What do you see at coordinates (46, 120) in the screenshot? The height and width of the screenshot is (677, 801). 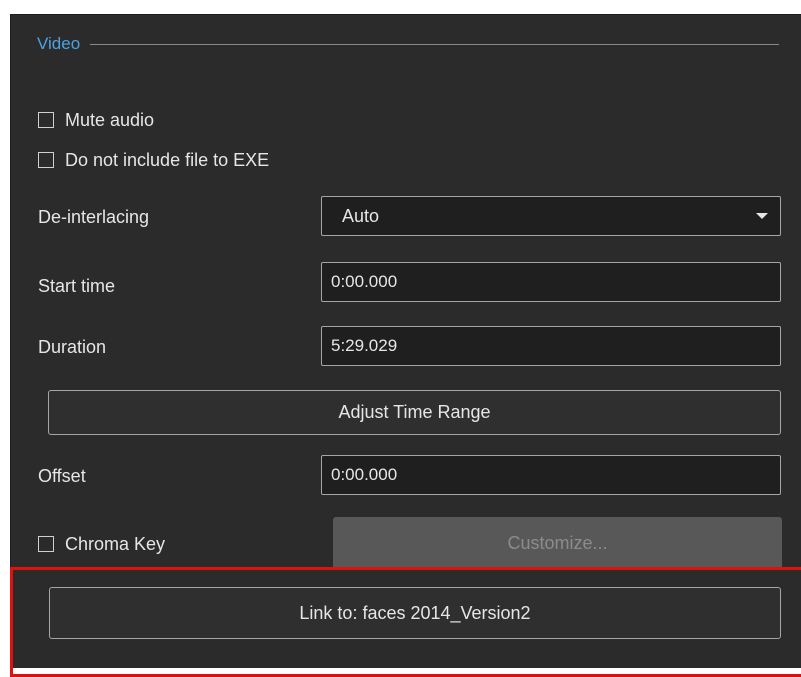 I see `mute-audio-checkbox` at bounding box center [46, 120].